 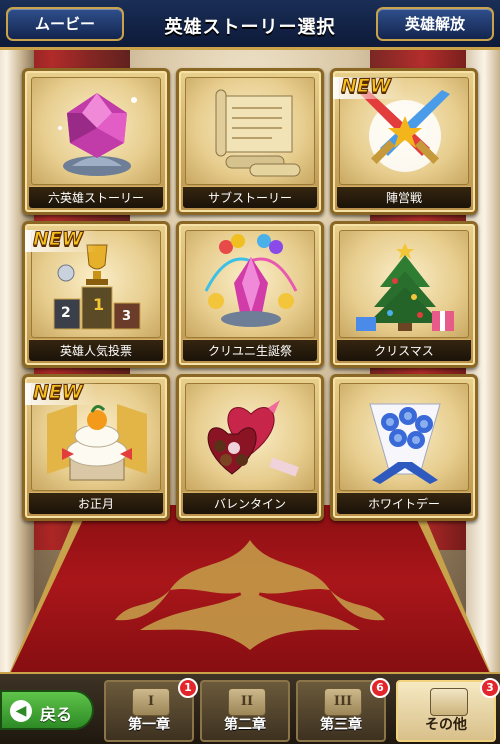 I want to click on back-button: ◀ 戻る, so click(x=47, y=710).